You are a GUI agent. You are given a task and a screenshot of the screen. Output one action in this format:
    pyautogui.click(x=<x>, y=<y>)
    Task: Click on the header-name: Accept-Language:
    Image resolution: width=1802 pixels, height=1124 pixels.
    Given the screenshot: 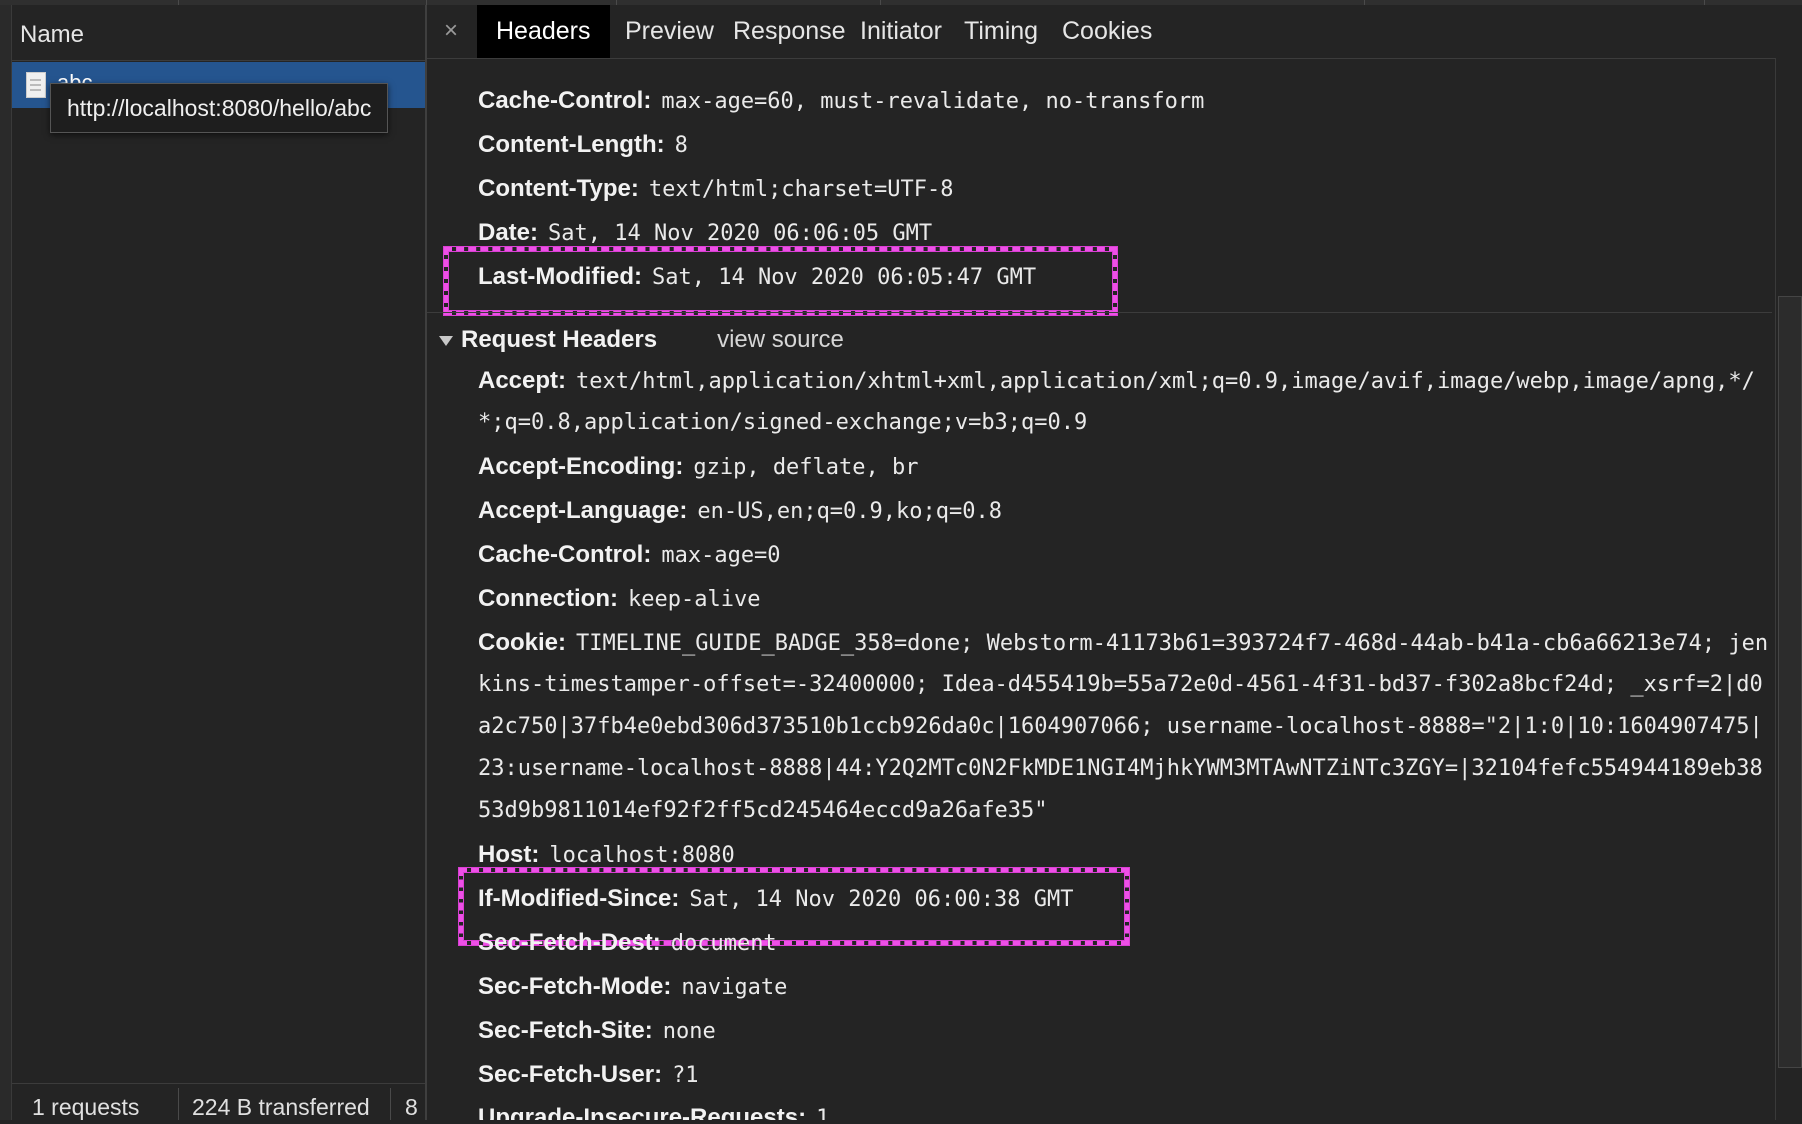 What is the action you would take?
    pyautogui.click(x=583, y=510)
    